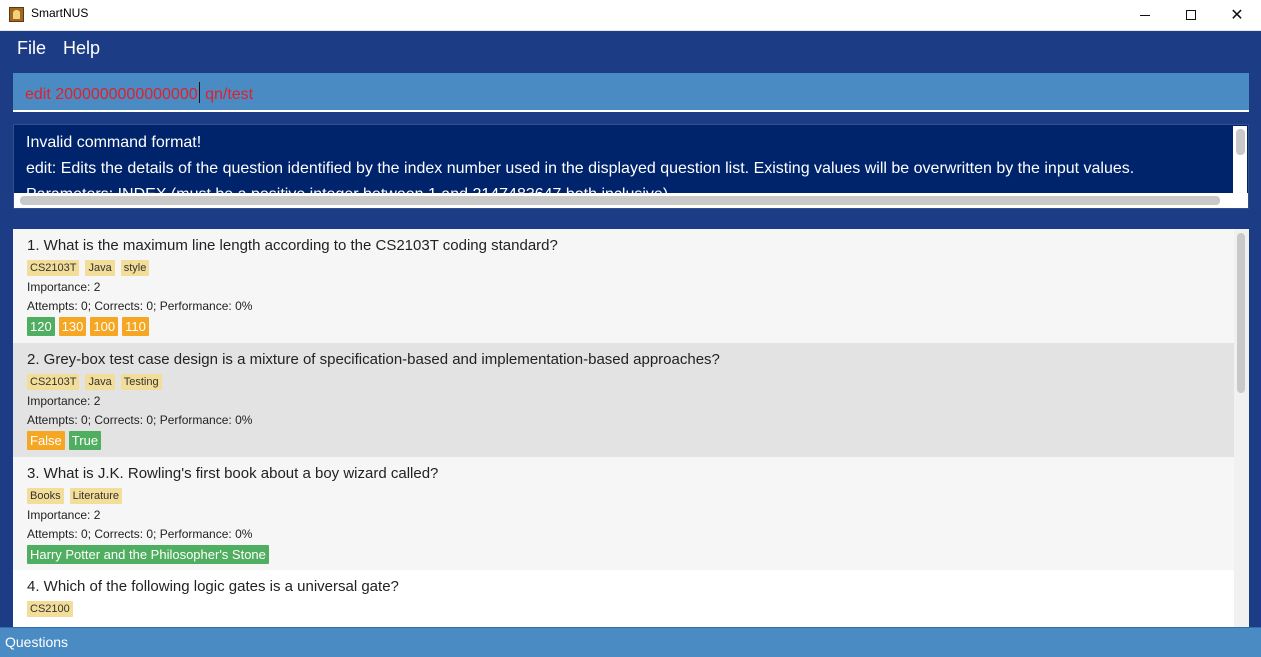 This screenshot has height=657, width=1261. I want to click on tag-list: Books Literature, so click(75, 496).